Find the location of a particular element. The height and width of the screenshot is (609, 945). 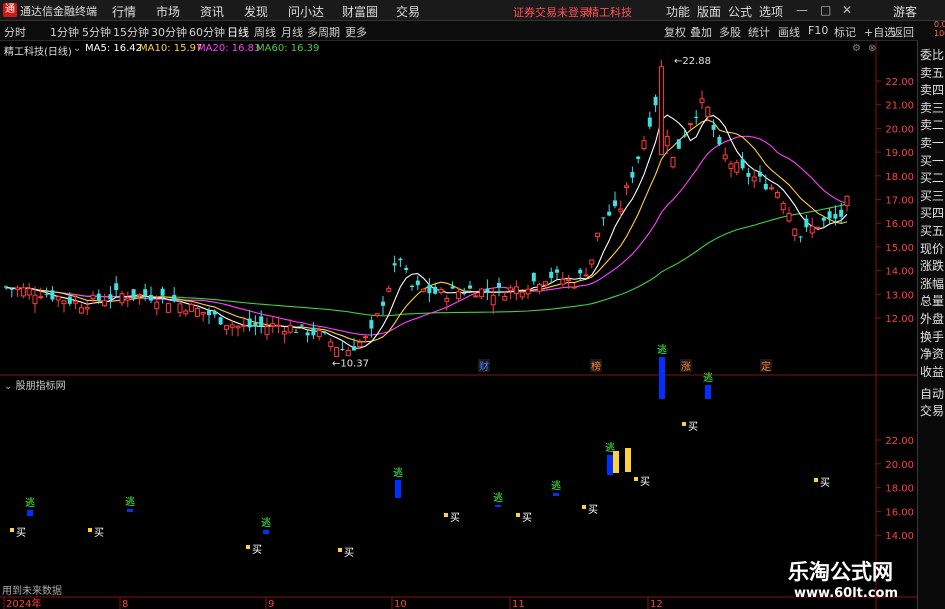

minimize-icon: — is located at coordinates (802, 10).